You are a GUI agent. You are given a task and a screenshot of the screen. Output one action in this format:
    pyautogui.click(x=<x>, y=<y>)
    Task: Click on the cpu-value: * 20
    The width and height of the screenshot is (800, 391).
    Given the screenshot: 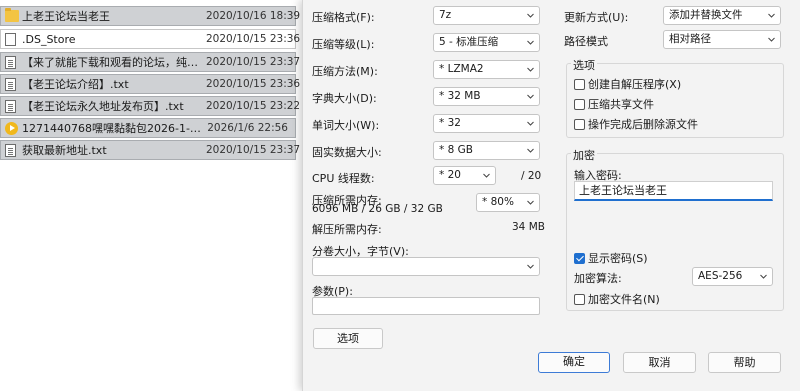 What is the action you would take?
    pyautogui.click(x=450, y=175)
    